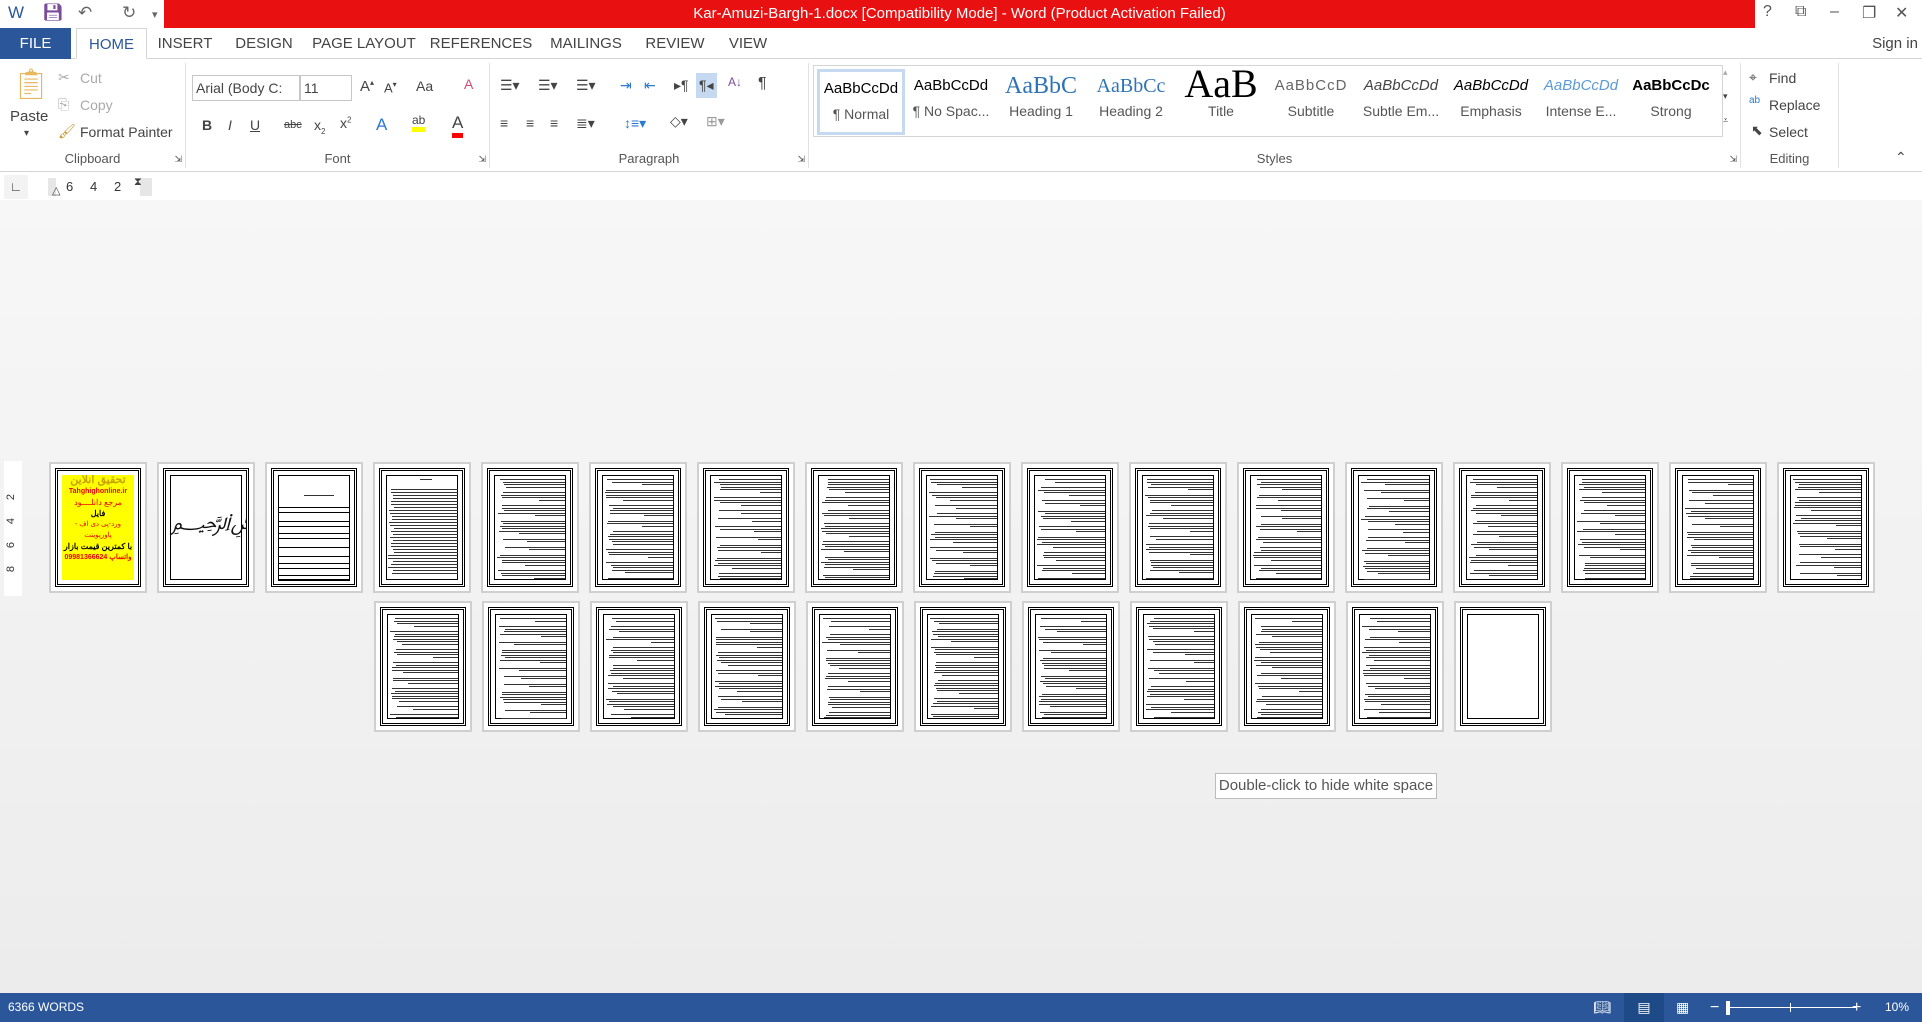 This screenshot has width=1922, height=1022. I want to click on grow-font-icon: A▴, so click(367, 86).